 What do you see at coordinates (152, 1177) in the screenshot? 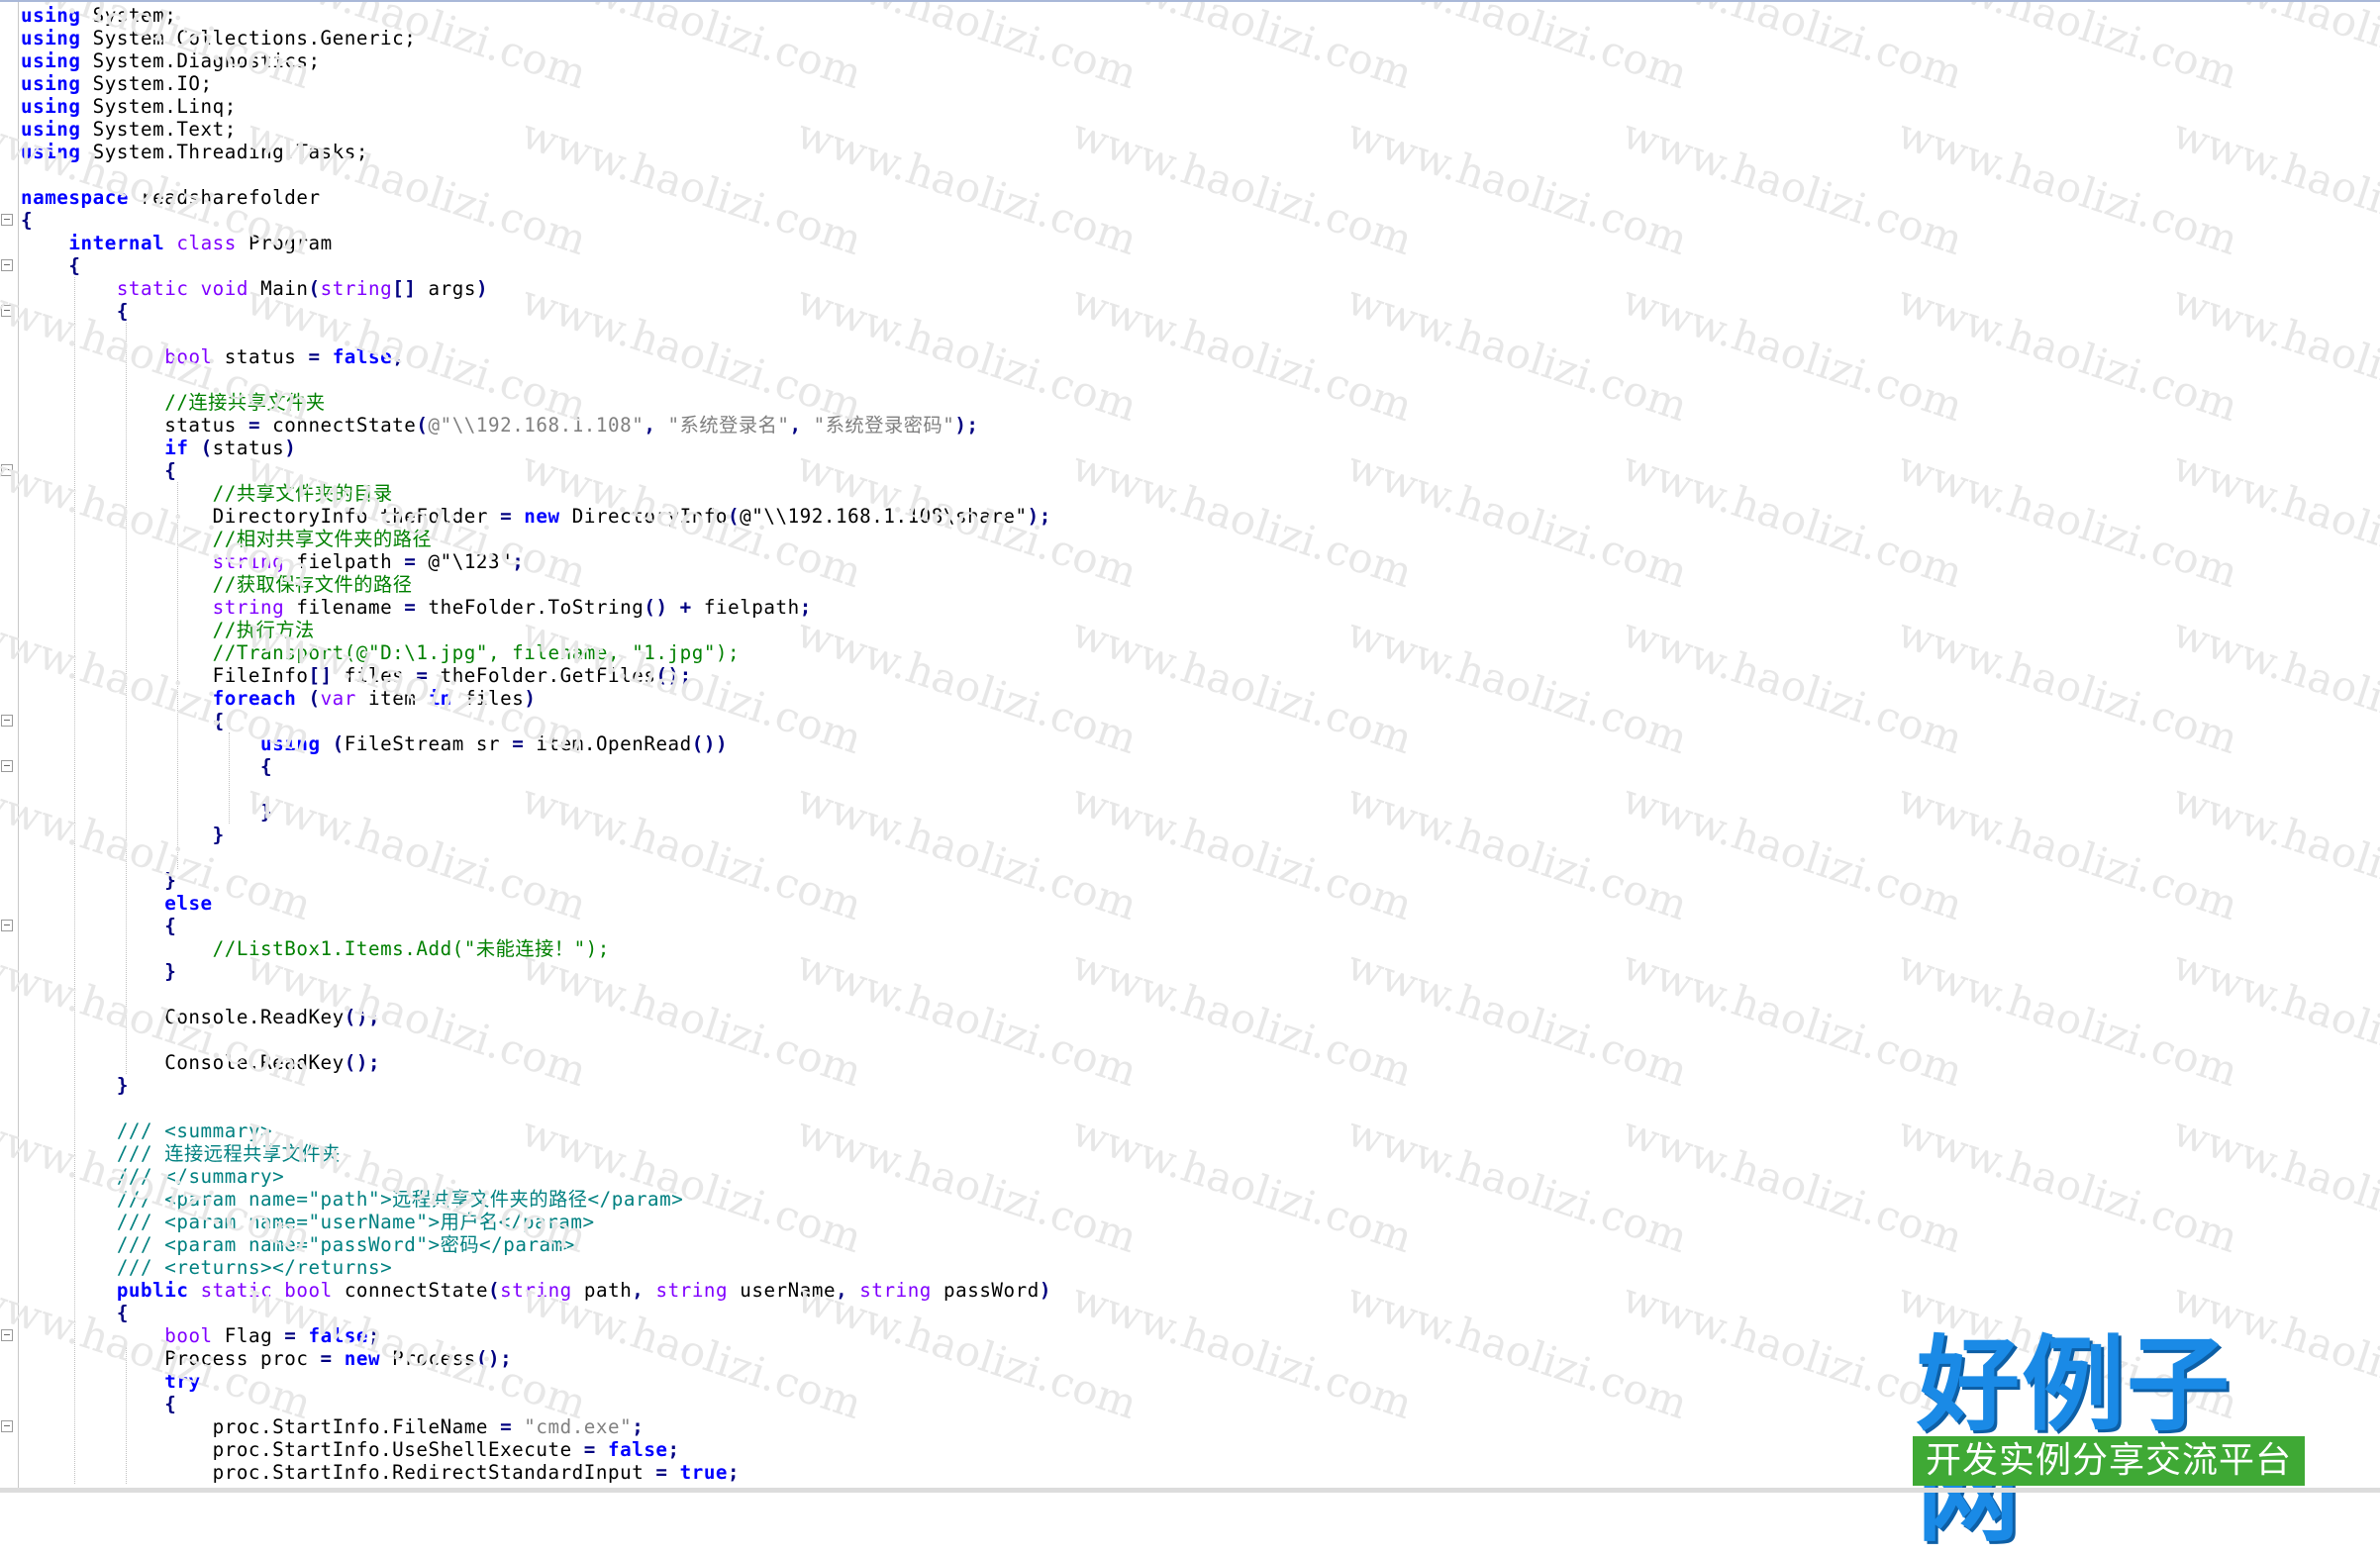
I see `code-line: /// </summary>` at bounding box center [152, 1177].